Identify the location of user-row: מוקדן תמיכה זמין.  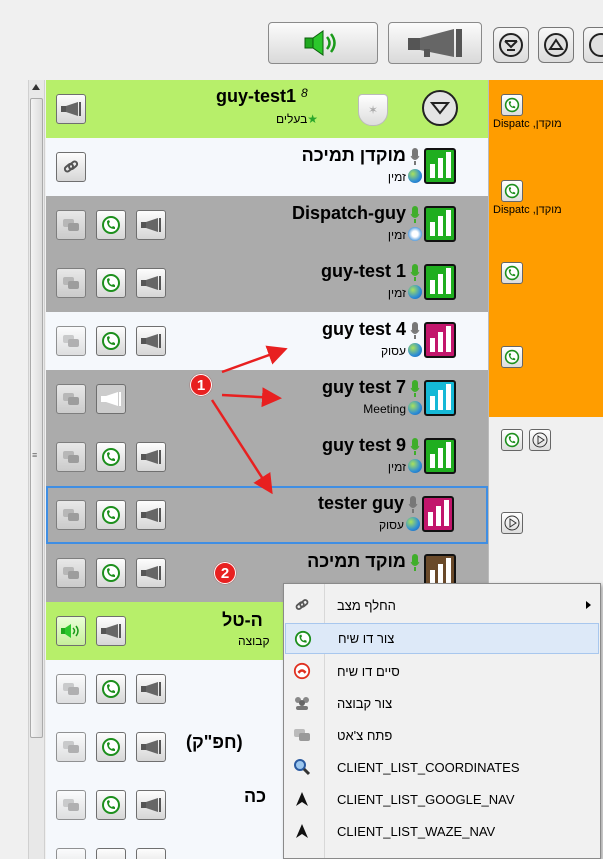
(267, 167).